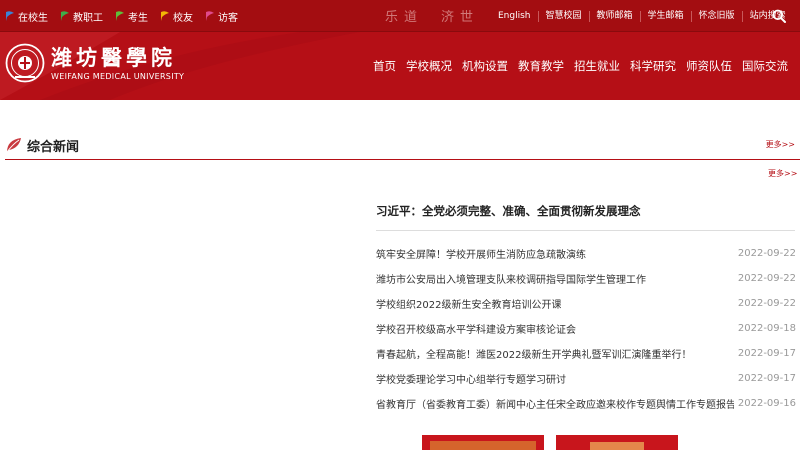 The image size is (800, 450). What do you see at coordinates (402, 146) in the screenshot?
I see `news-section-header: 综合新闻 更多>>` at bounding box center [402, 146].